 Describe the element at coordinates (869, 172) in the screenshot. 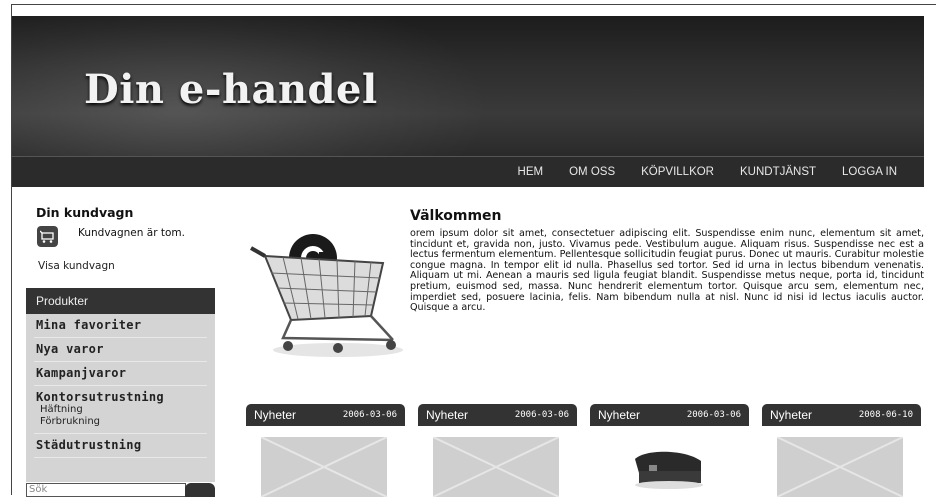

I see `nav-item-logga-in: LOGGA IN` at that location.